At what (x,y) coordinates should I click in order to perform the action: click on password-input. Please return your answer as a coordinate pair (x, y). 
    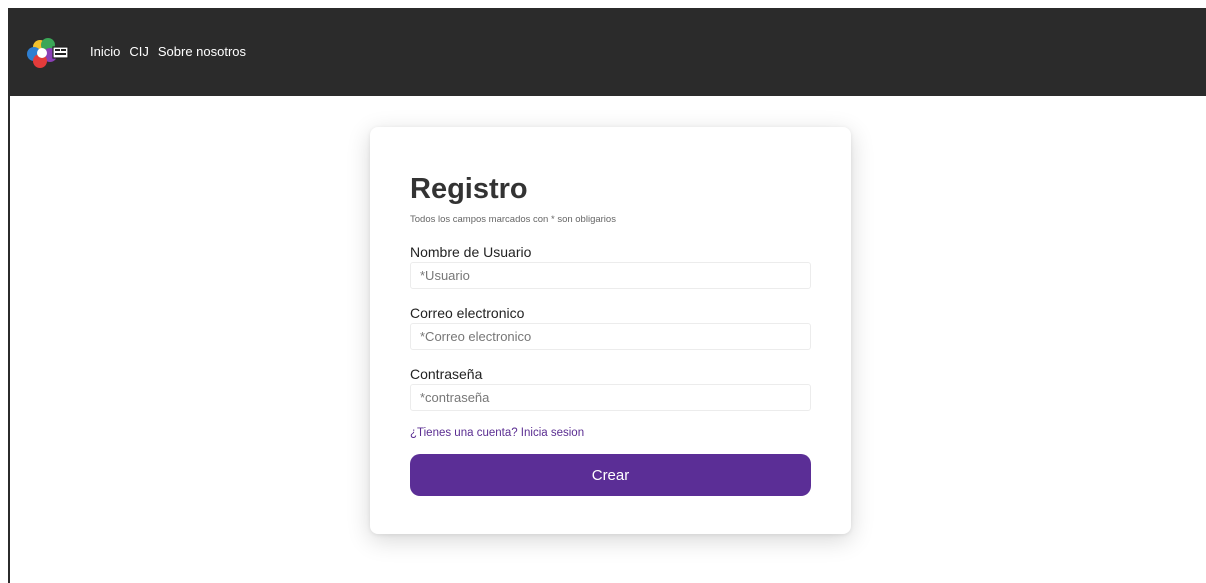
    Looking at the image, I should click on (610, 397).